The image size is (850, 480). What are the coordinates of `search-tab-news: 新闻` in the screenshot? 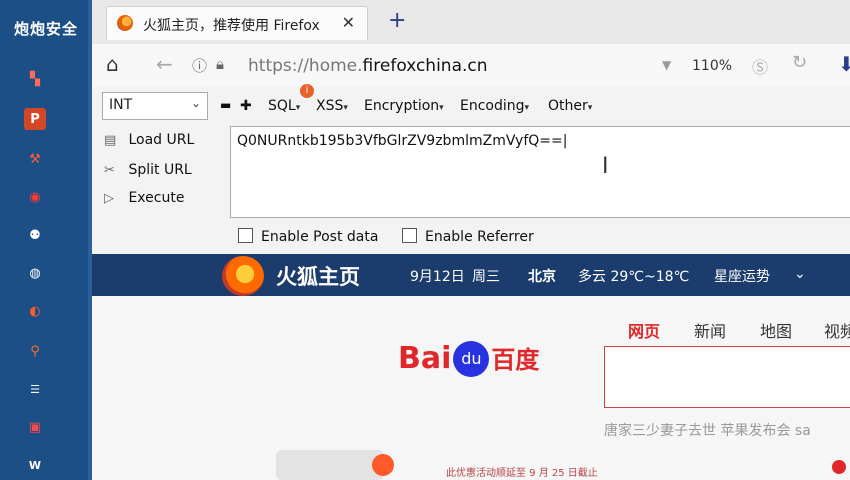 It's located at (710, 330).